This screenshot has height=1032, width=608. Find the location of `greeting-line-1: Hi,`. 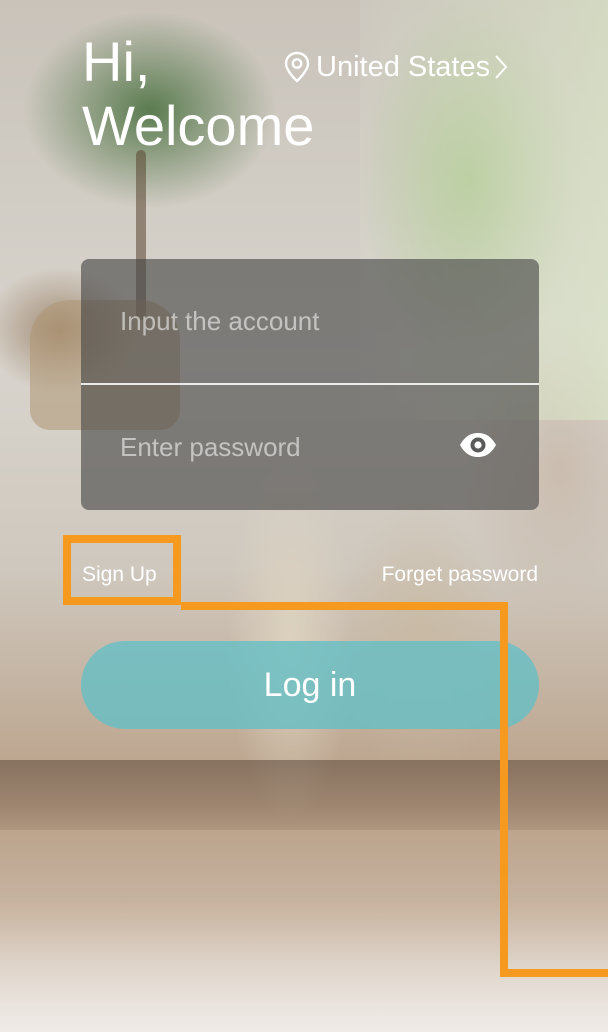

greeting-line-1: Hi, is located at coordinates (116, 61).